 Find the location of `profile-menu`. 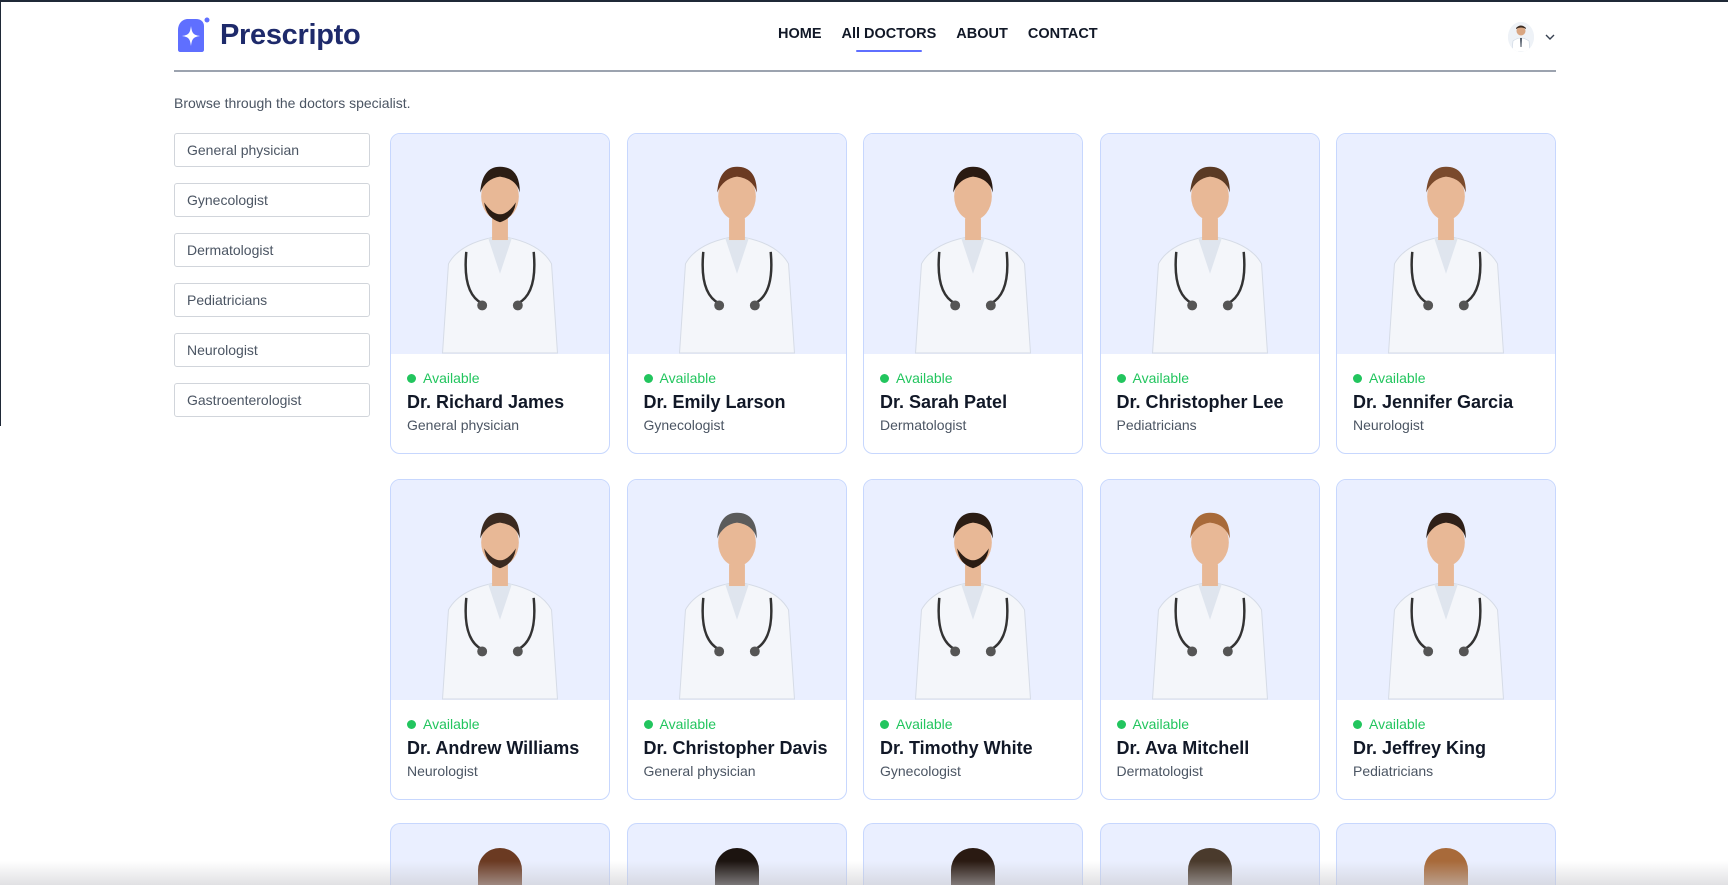

profile-menu is located at coordinates (1532, 37).